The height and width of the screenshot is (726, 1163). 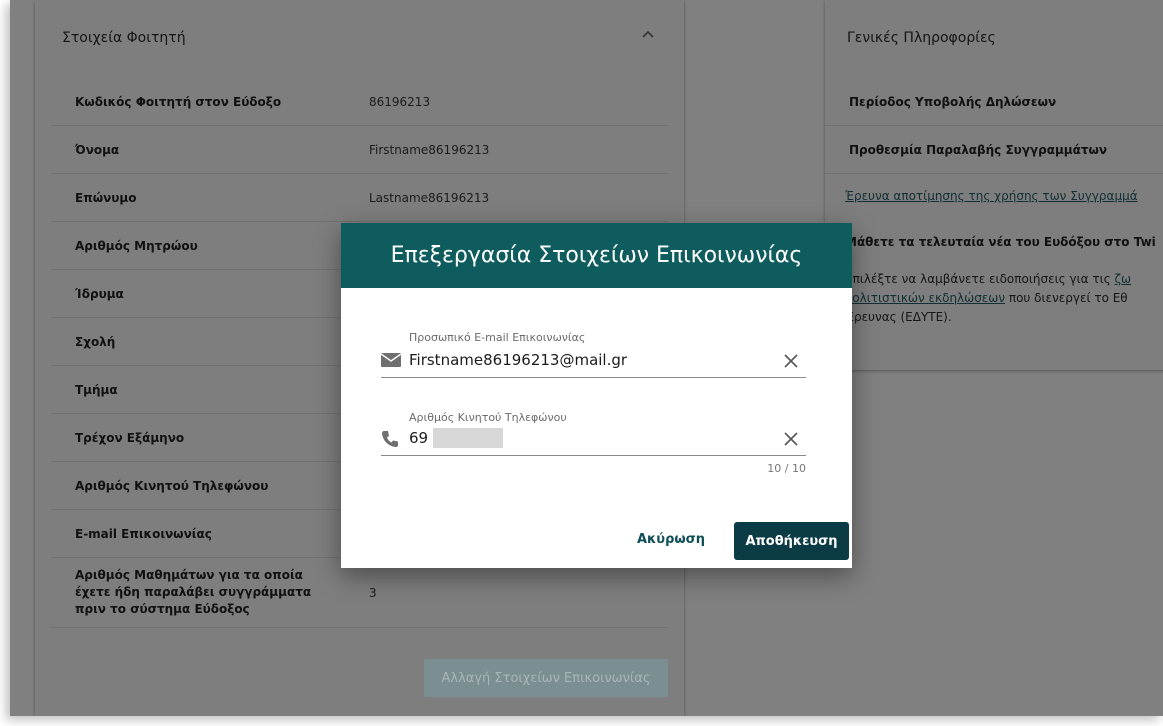 I want to click on row-value: 3, so click(x=373, y=592).